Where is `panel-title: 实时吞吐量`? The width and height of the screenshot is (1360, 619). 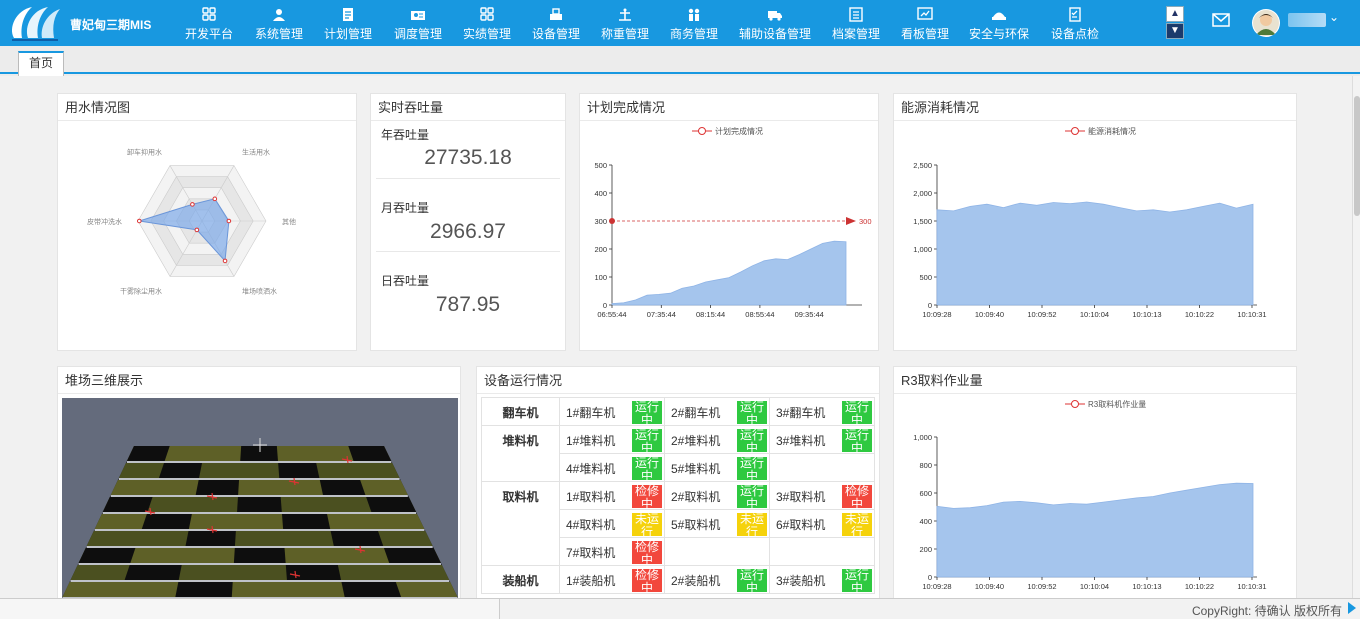
panel-title: 实时吞吐量 is located at coordinates (468, 107).